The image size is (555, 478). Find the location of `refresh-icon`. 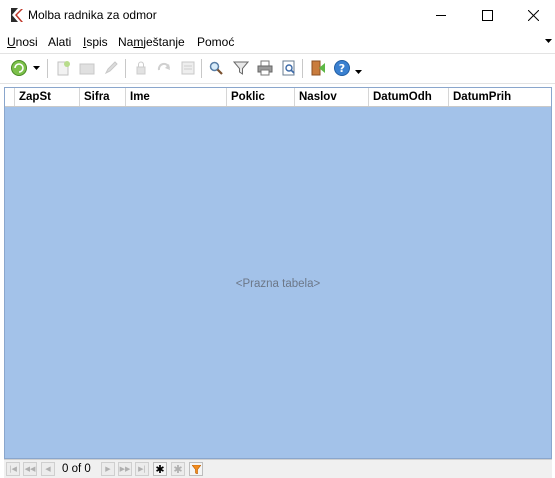

refresh-icon is located at coordinates (19, 68).